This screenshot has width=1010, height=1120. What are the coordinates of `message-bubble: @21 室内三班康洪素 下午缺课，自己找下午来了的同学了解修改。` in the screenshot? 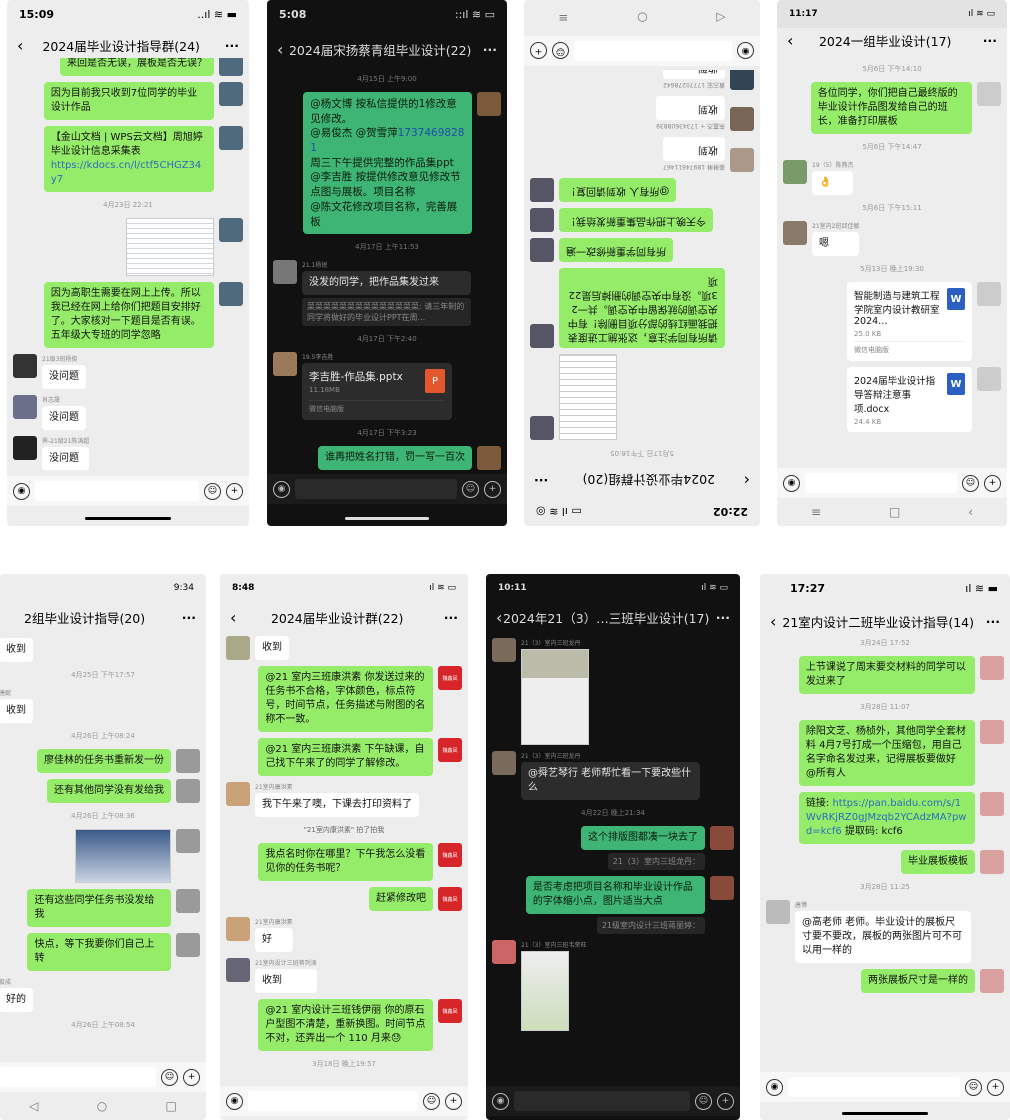 It's located at (345, 757).